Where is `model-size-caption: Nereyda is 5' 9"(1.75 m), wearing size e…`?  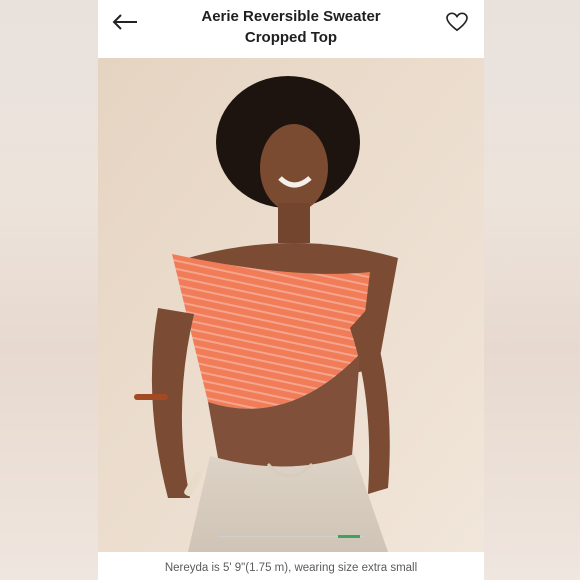 model-size-caption: Nereyda is 5' 9"(1.75 m), wearing size e… is located at coordinates (291, 568).